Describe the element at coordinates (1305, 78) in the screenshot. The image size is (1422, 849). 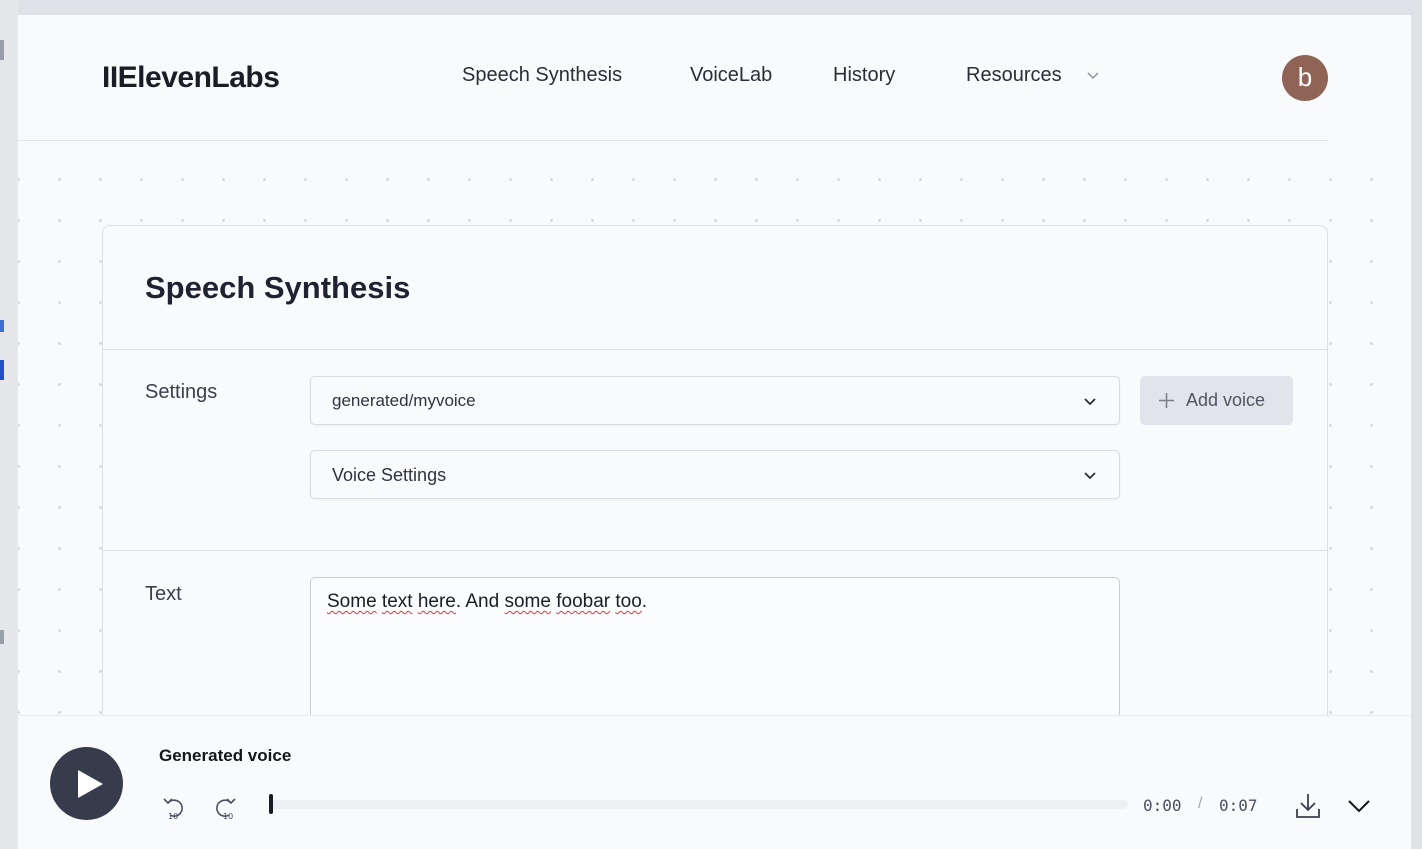
I see `user-avatar: b` at that location.